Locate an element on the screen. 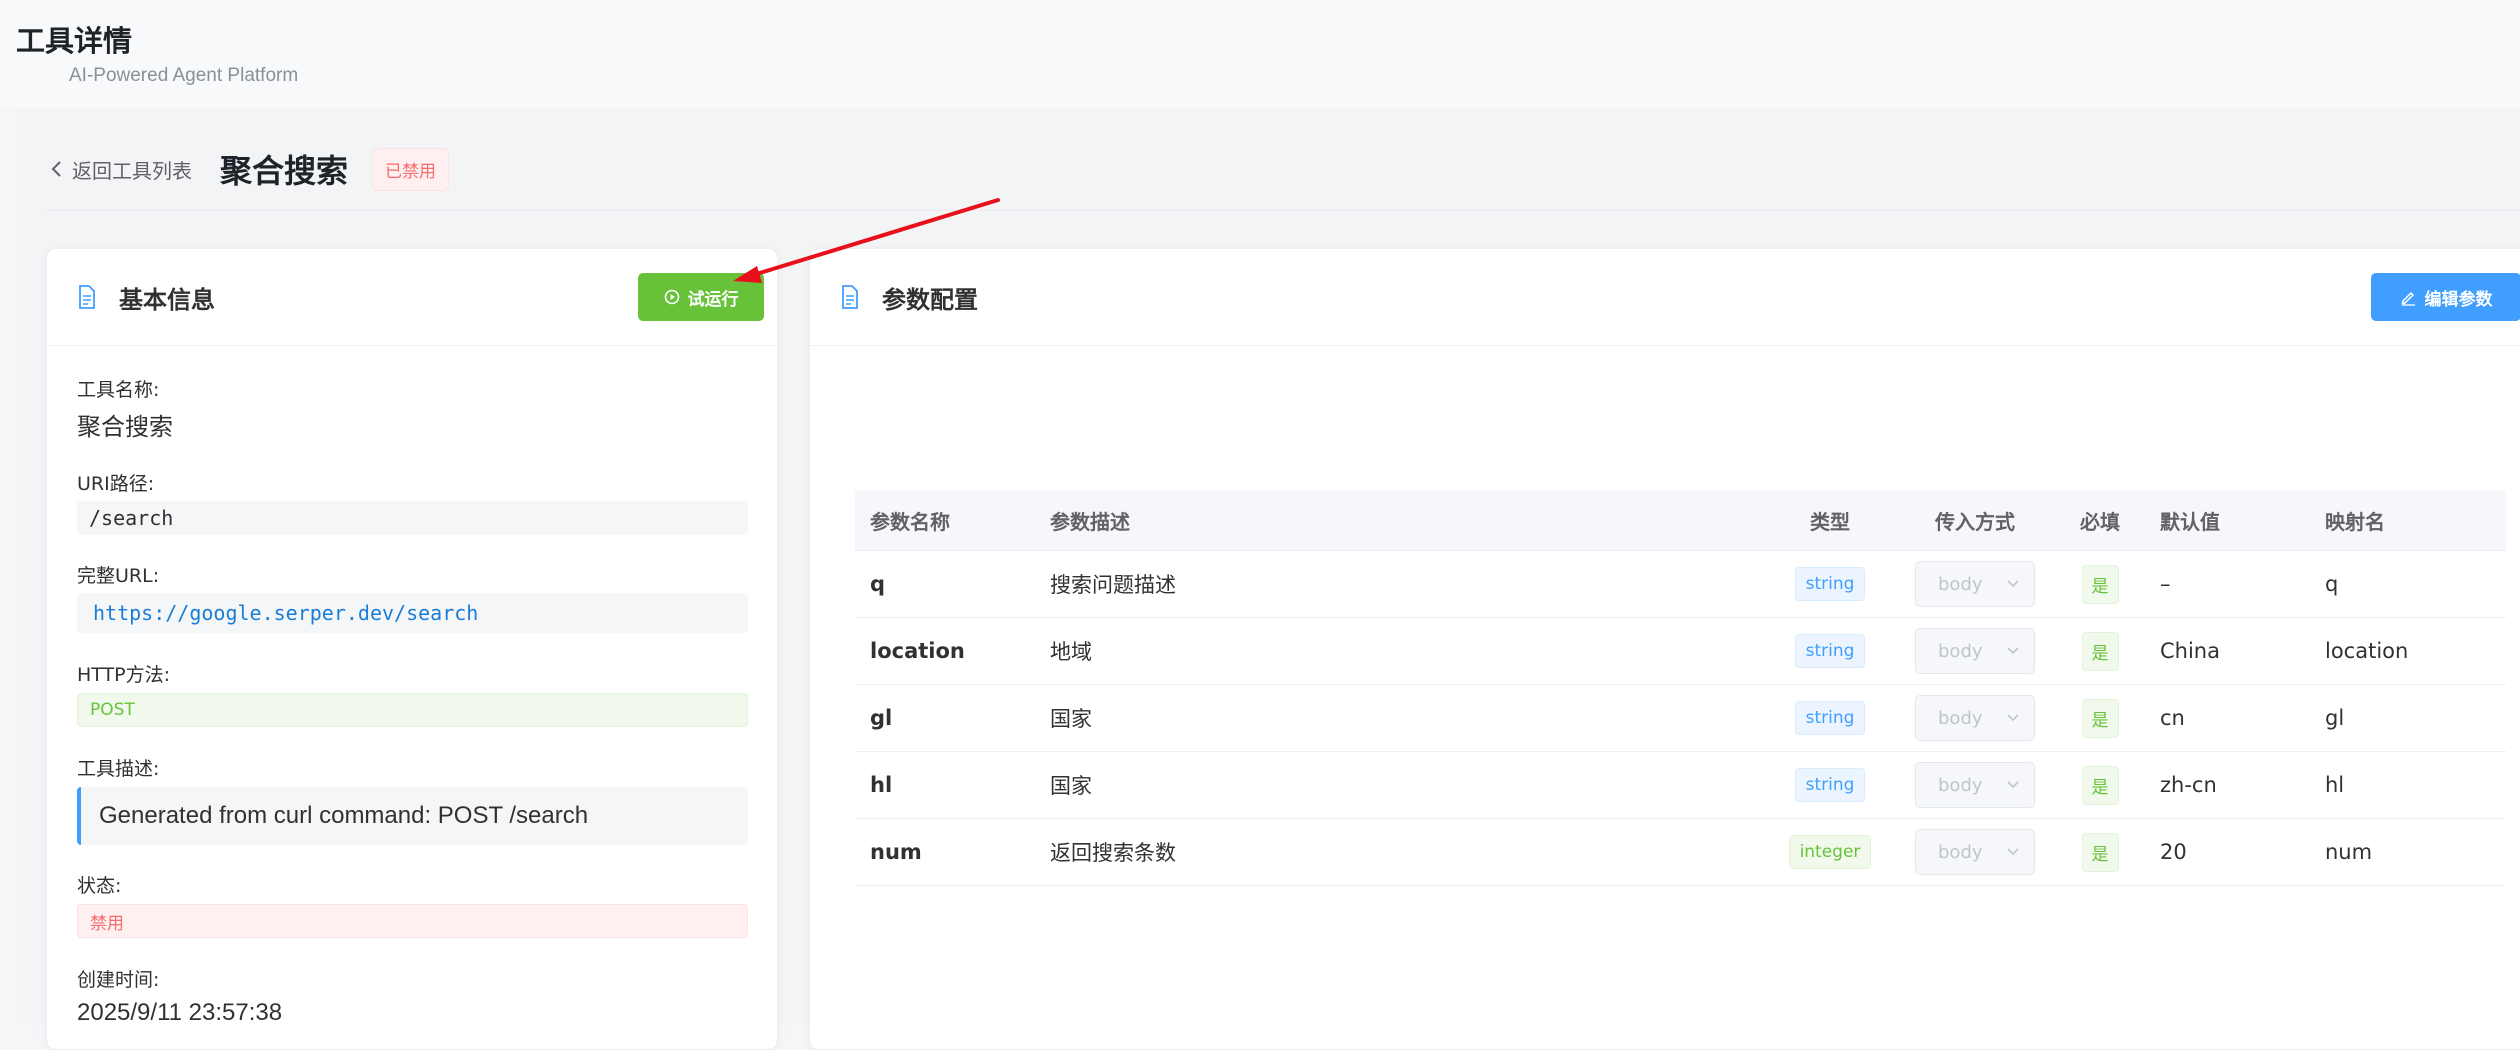 Image resolution: width=2520 pixels, height=1050 pixels. param-default: – is located at coordinates (2227, 584).